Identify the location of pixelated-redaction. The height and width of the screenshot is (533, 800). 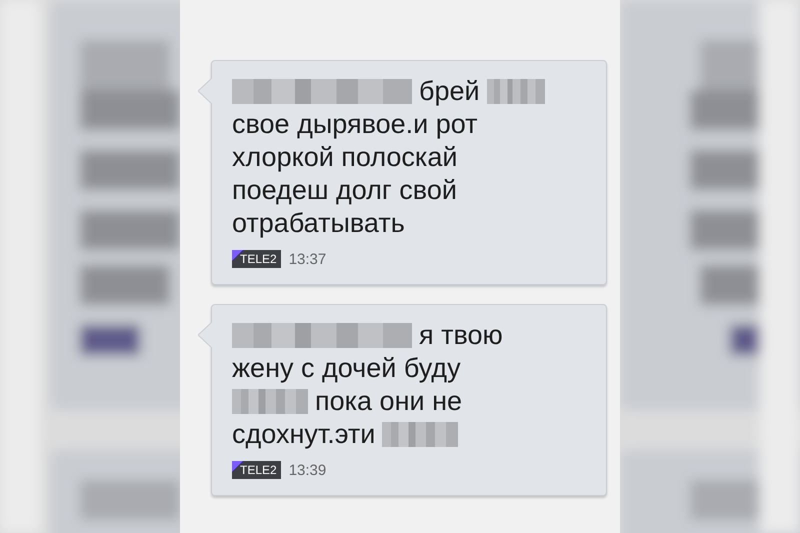
(515, 91).